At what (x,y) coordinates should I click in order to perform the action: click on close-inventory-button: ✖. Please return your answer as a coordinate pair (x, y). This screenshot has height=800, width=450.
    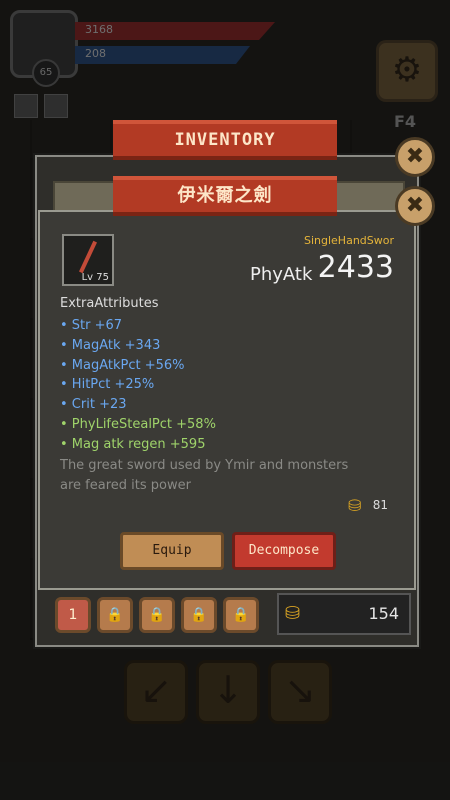
    Looking at the image, I should click on (415, 157).